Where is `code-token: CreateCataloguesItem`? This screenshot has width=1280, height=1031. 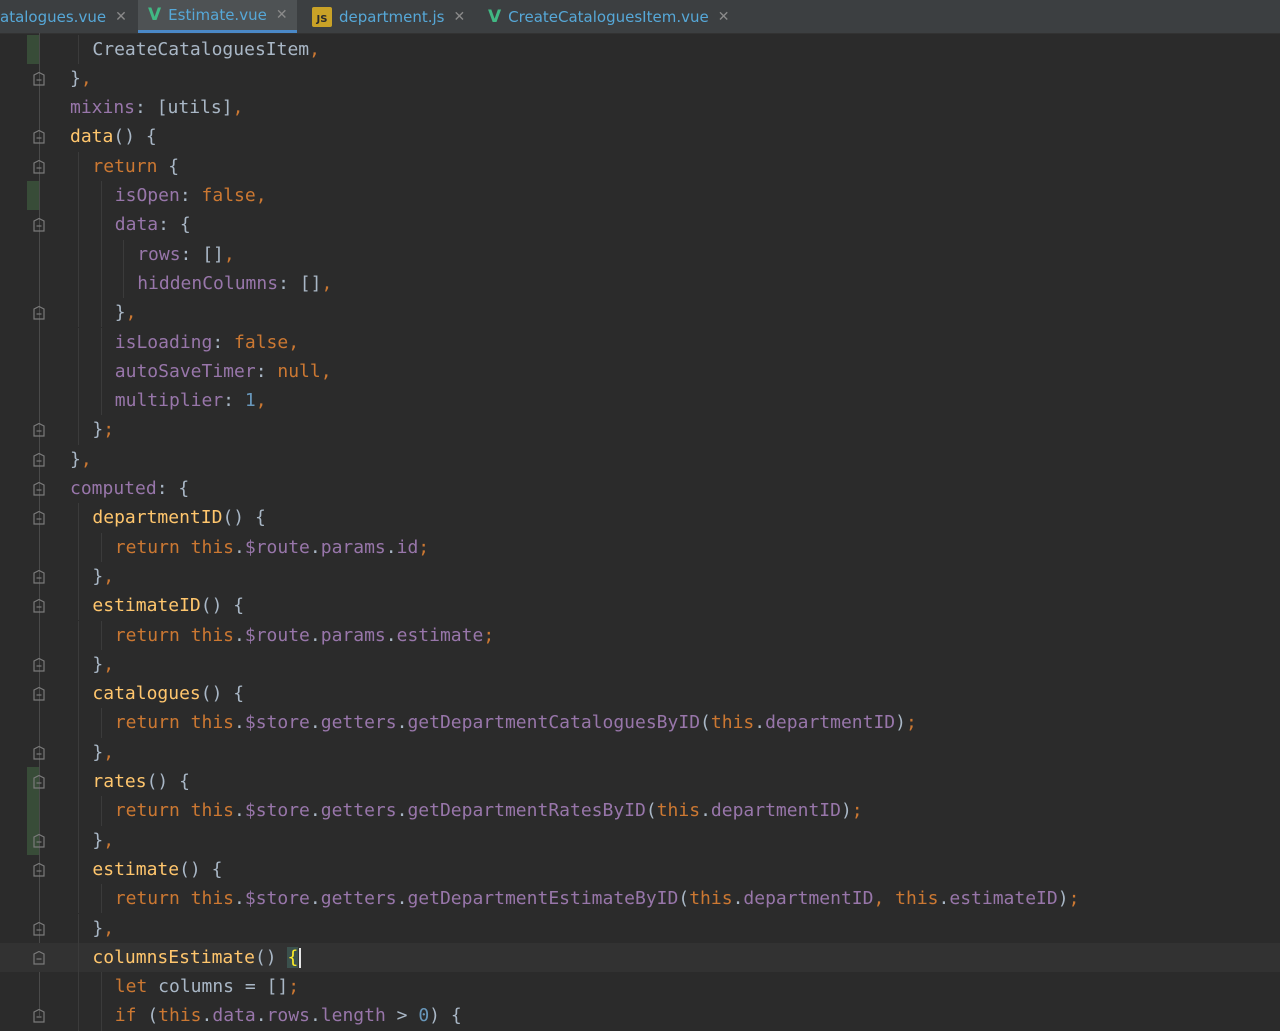 code-token: CreateCataloguesItem is located at coordinates (201, 49).